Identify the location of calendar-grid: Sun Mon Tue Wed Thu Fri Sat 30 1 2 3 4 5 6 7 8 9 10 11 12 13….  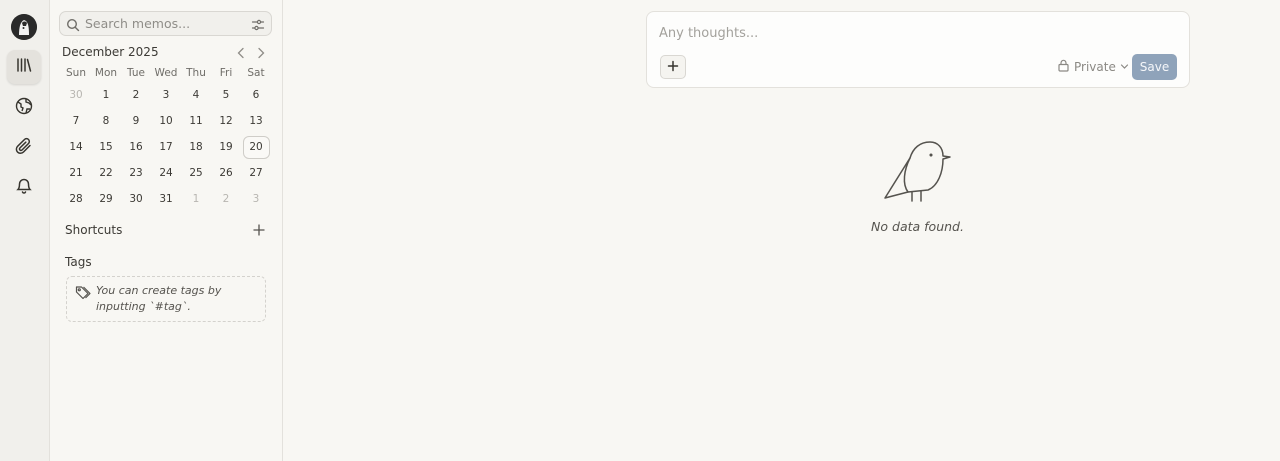
(166, 138).